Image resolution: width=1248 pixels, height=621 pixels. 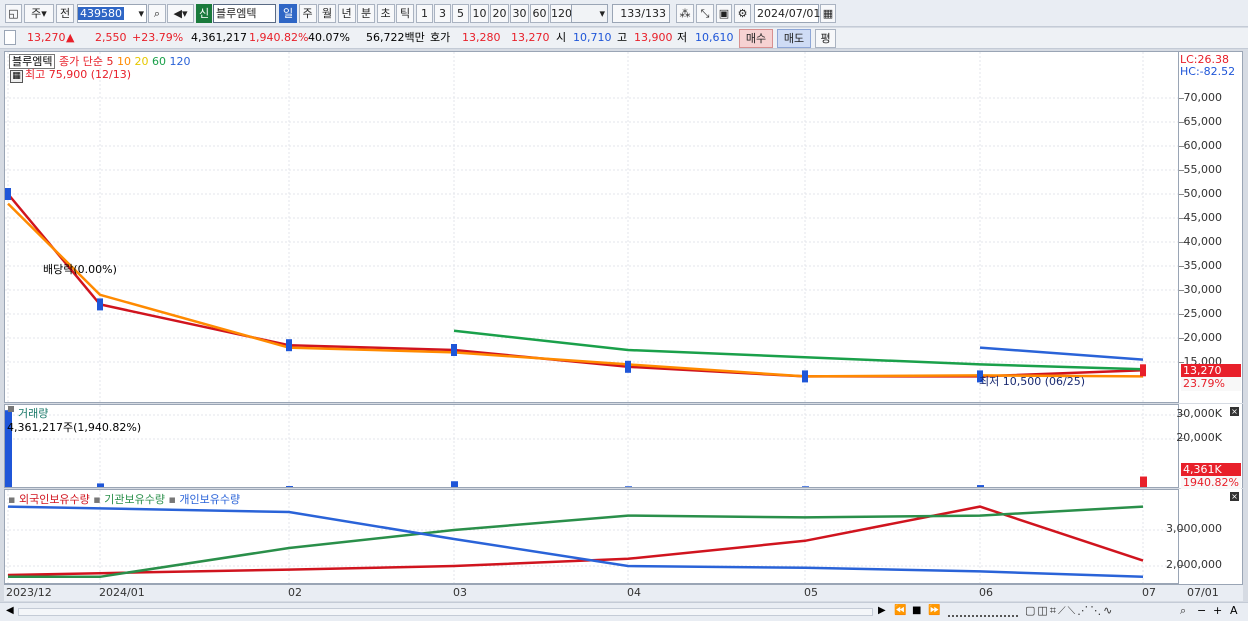 What do you see at coordinates (591, 536) in the screenshot?
I see `holding-panel: ▪ 외국인보유수량 ▪ 기관보유수량 ▪ 개인보유수량` at bounding box center [591, 536].